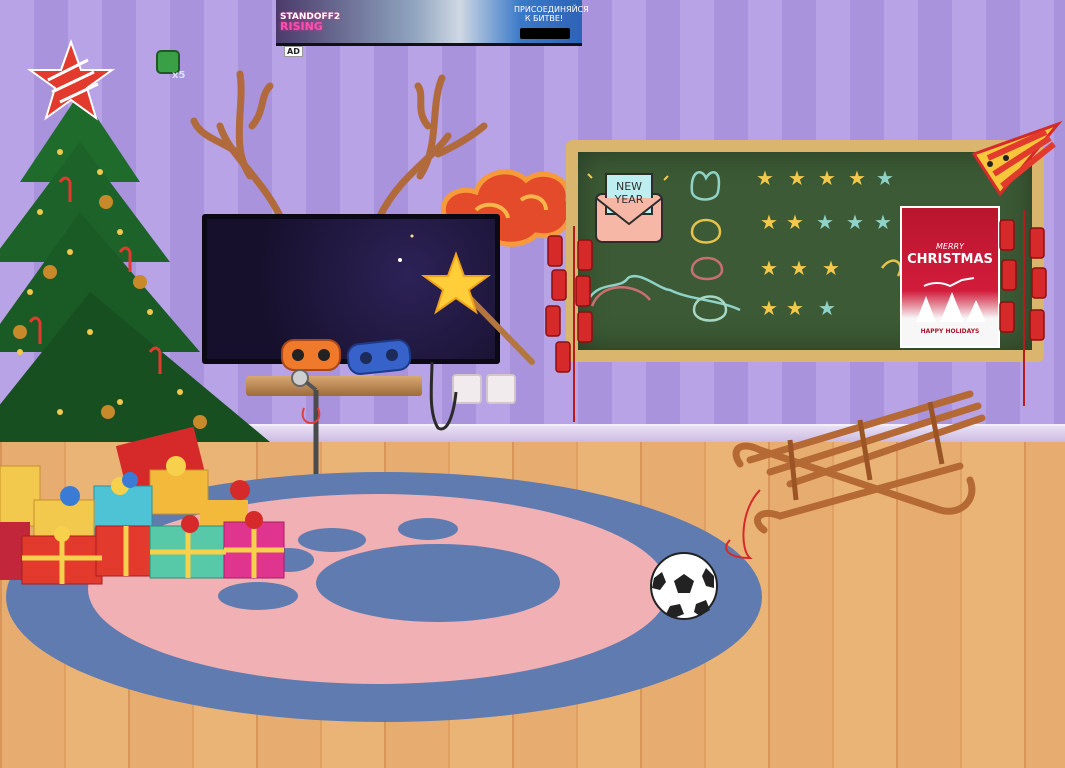 Image resolution: width=1065 pixels, height=768 pixels. What do you see at coordinates (469, 302) in the screenshot?
I see `magic-wand-icon` at bounding box center [469, 302].